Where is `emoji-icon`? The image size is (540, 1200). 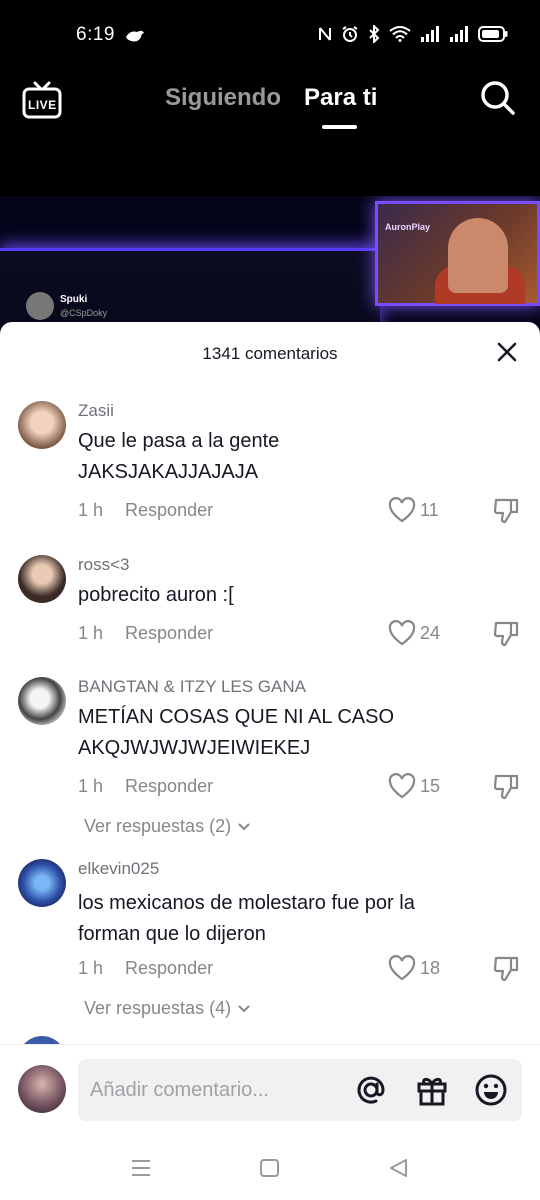 emoji-icon is located at coordinates (491, 1090).